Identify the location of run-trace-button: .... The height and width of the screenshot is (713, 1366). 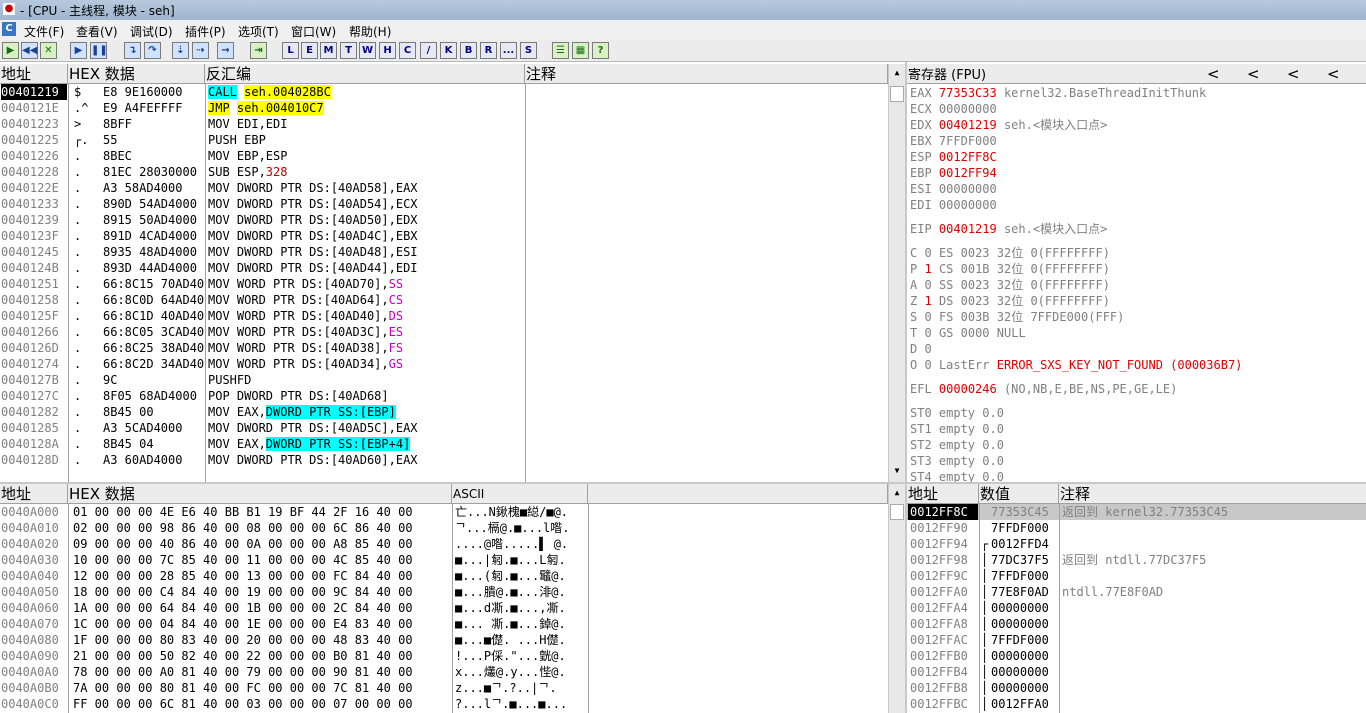
(508, 50).